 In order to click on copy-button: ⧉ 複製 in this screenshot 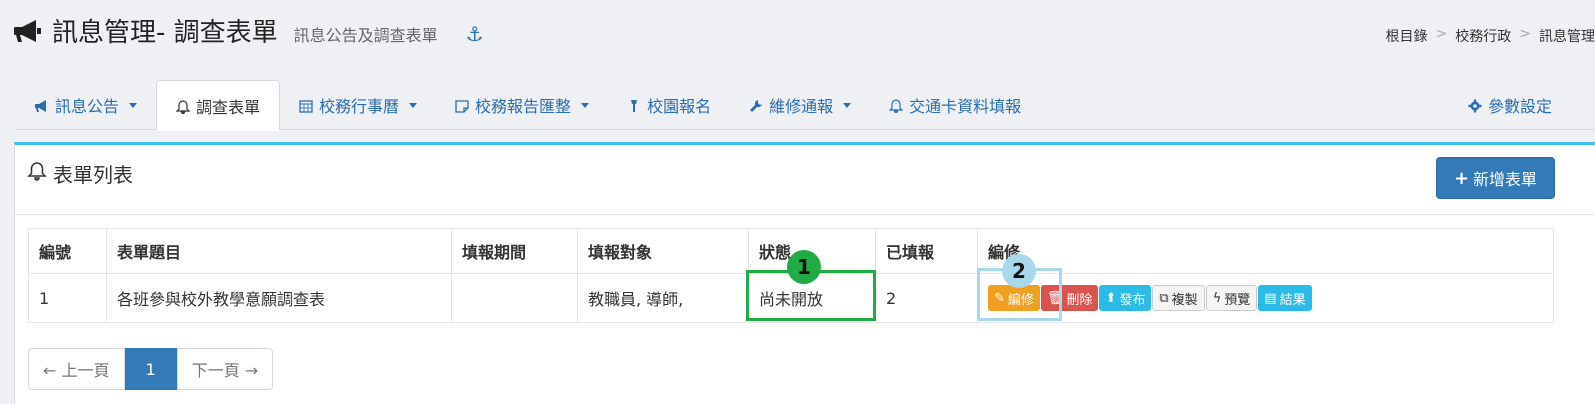, I will do `click(1178, 298)`.